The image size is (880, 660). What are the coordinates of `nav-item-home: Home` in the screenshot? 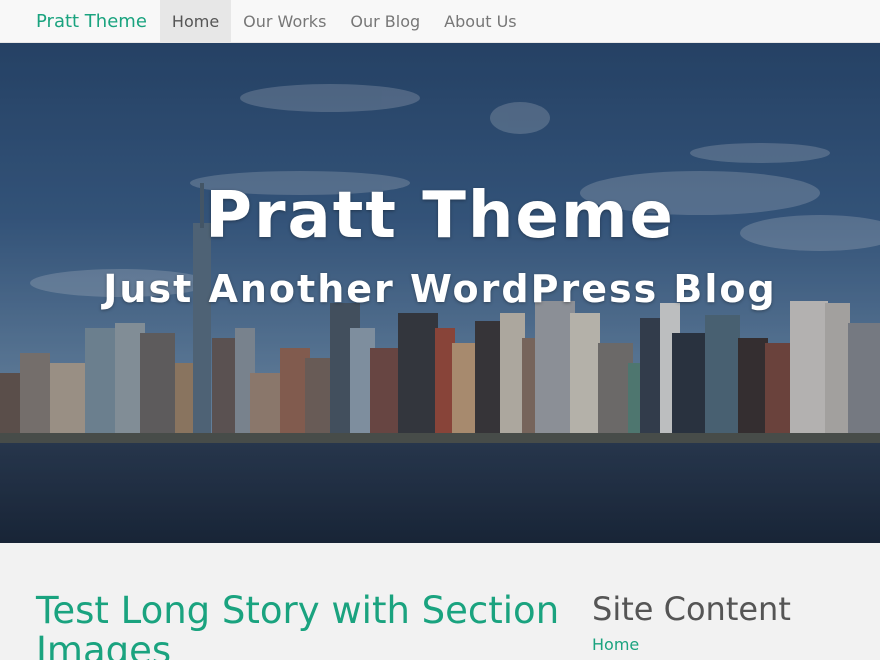 It's located at (195, 21).